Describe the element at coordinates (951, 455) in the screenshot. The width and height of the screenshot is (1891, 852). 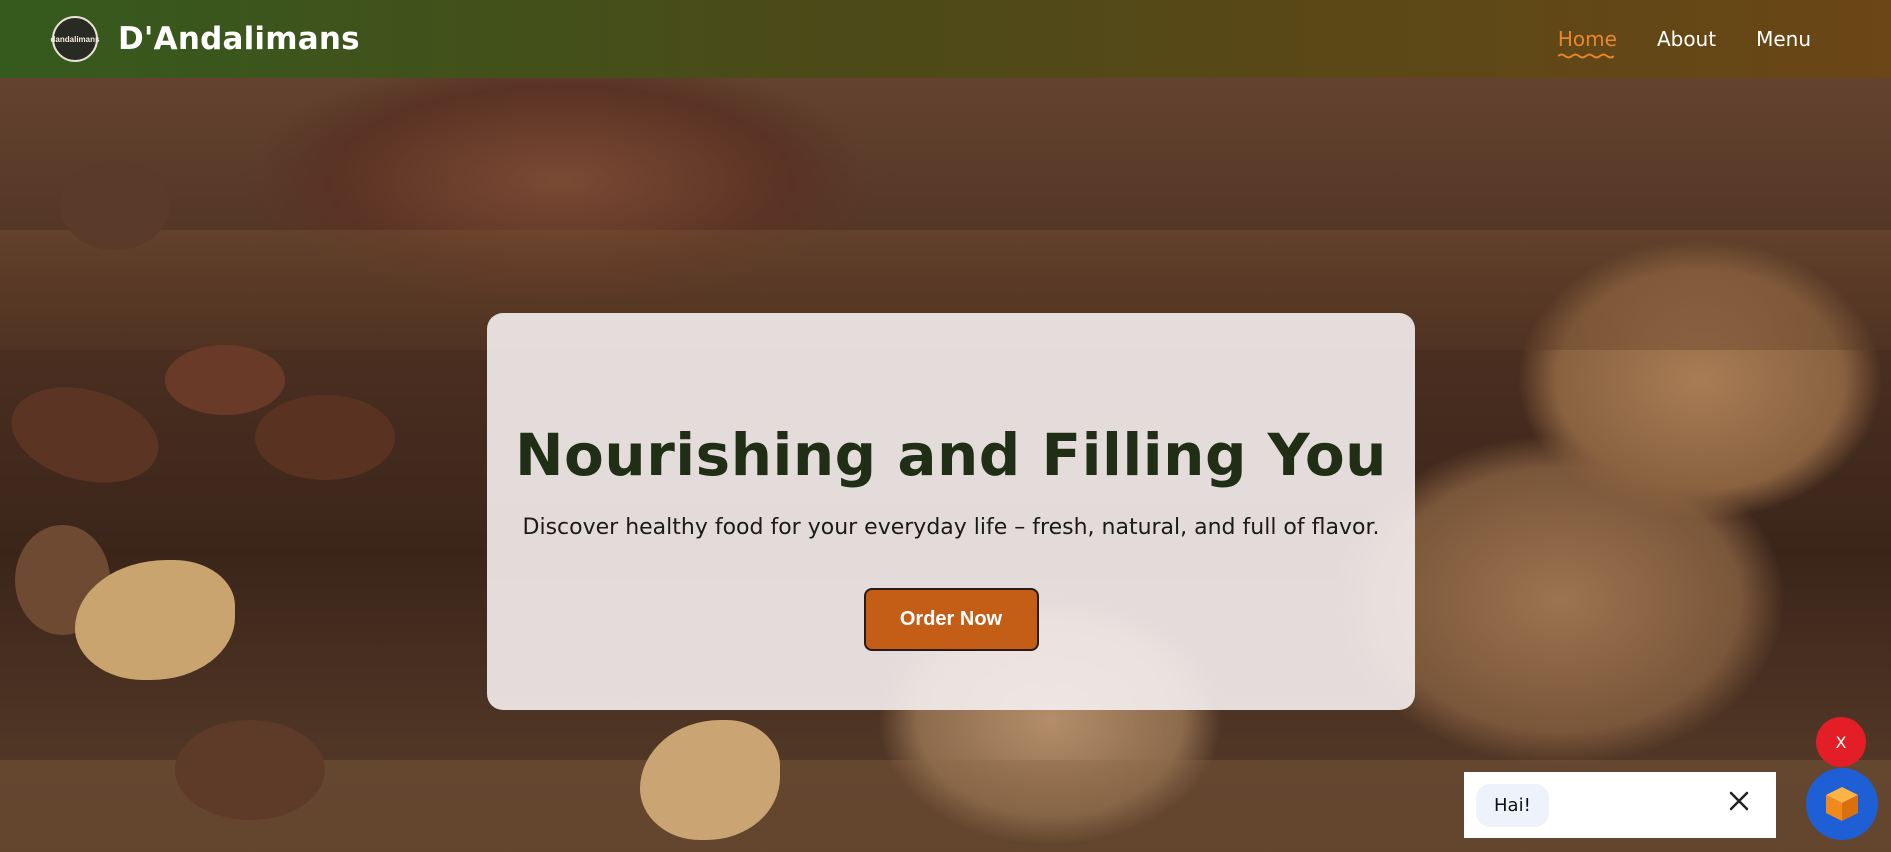
I see `hero-title: Nourishing and Filling You` at that location.